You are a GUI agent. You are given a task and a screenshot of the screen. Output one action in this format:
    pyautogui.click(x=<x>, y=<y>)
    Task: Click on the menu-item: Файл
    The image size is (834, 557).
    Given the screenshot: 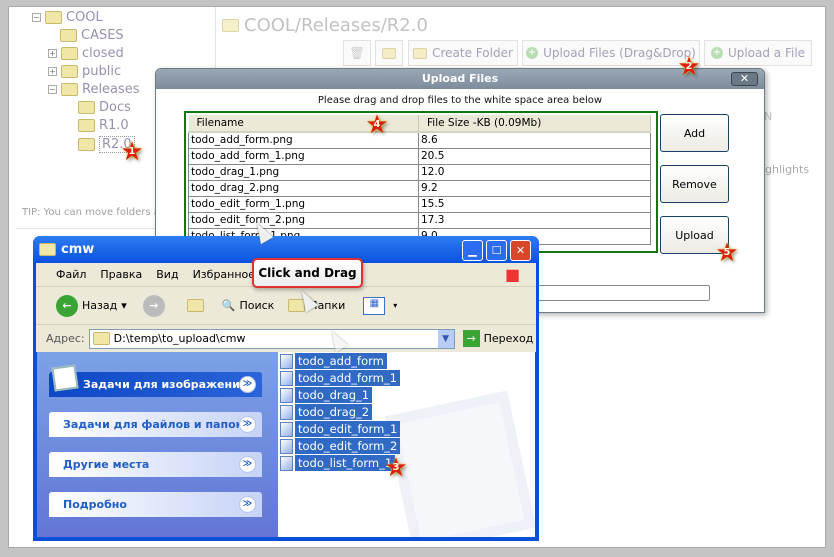 What is the action you would take?
    pyautogui.click(x=71, y=274)
    